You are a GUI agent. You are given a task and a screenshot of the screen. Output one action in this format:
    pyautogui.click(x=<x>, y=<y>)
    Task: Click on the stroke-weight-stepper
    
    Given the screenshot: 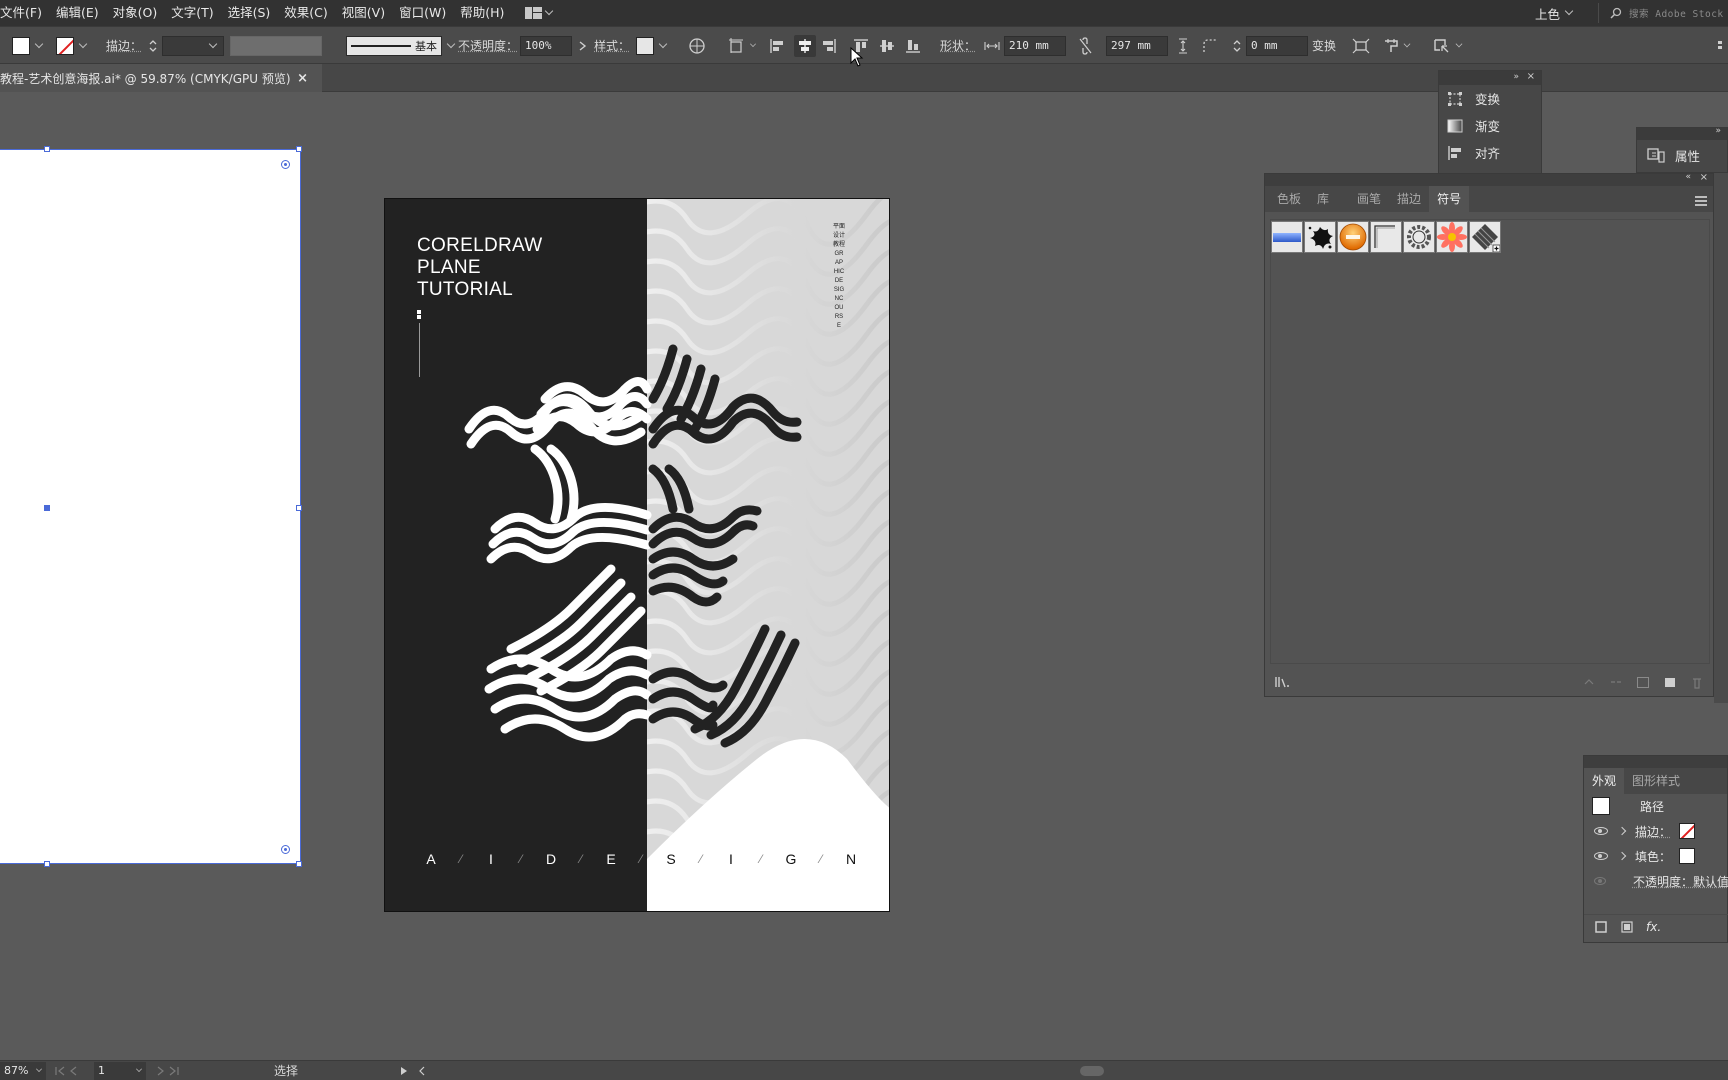 What is the action you would take?
    pyautogui.click(x=182, y=45)
    